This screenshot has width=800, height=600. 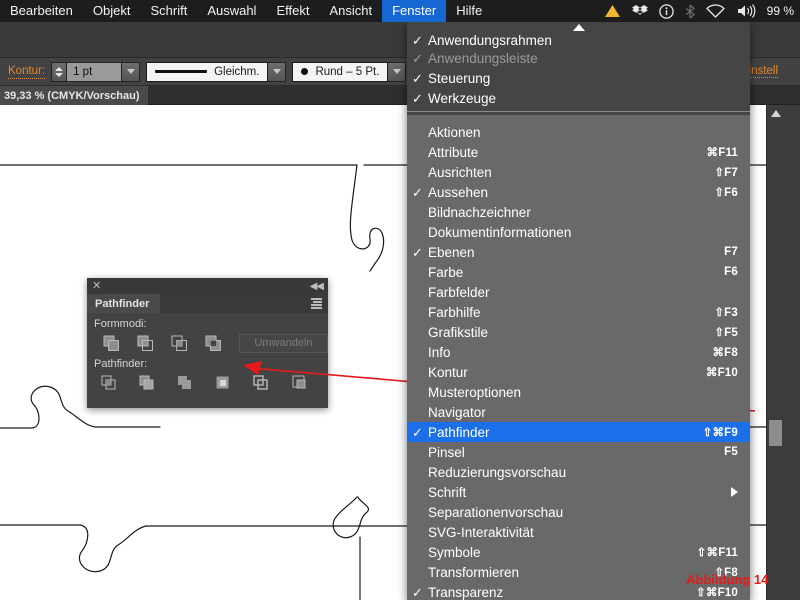 What do you see at coordinates (27, 72) in the screenshot?
I see `stroke-label: Kontur:` at bounding box center [27, 72].